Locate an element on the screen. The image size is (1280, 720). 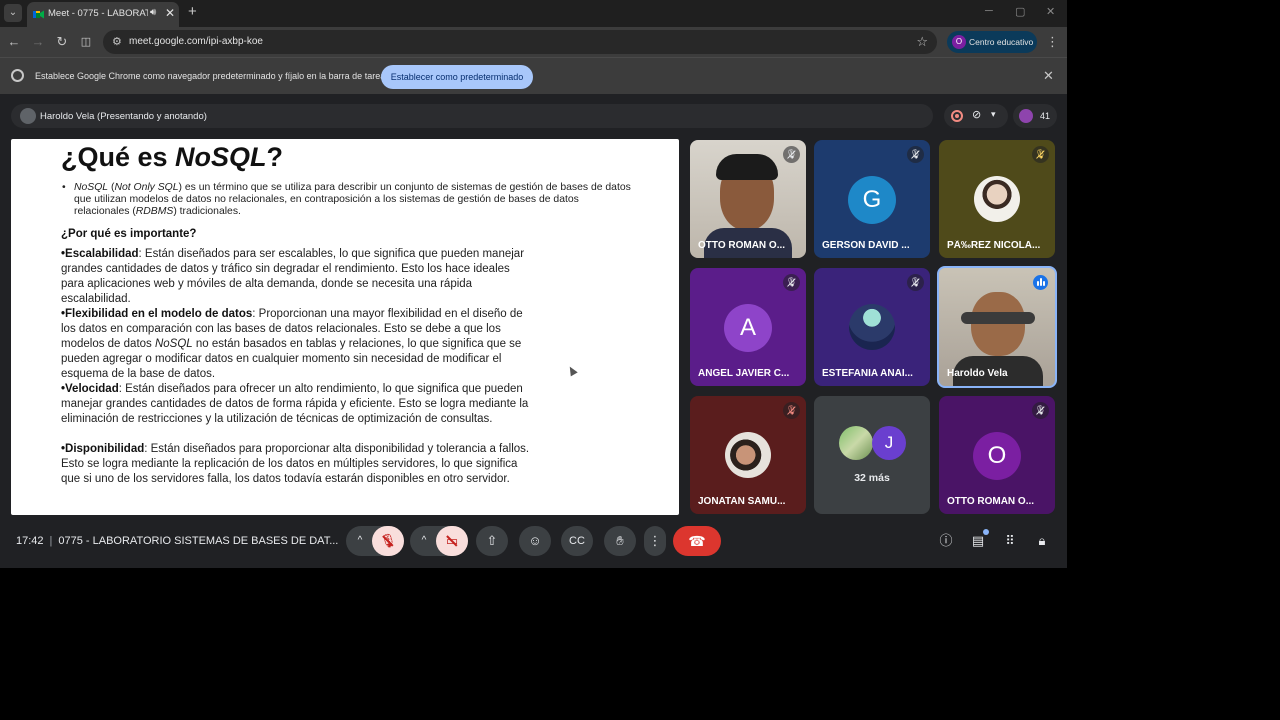
slide-title: ¿Qué es NoSQL? is located at coordinates (172, 157).